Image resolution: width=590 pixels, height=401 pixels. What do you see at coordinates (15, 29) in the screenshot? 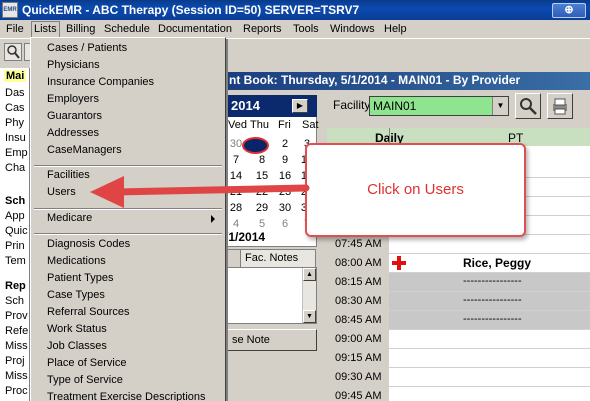
I see `menu-file: File` at bounding box center [15, 29].